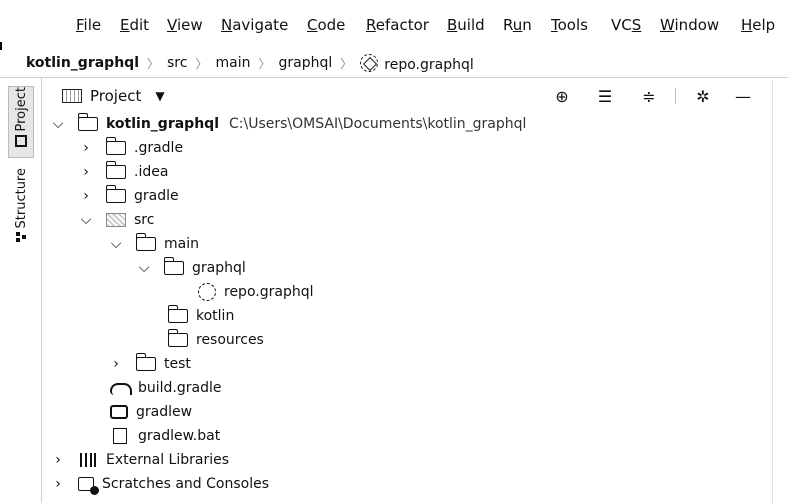  What do you see at coordinates (675, 96) in the screenshot?
I see `toolbar-separator` at bounding box center [675, 96].